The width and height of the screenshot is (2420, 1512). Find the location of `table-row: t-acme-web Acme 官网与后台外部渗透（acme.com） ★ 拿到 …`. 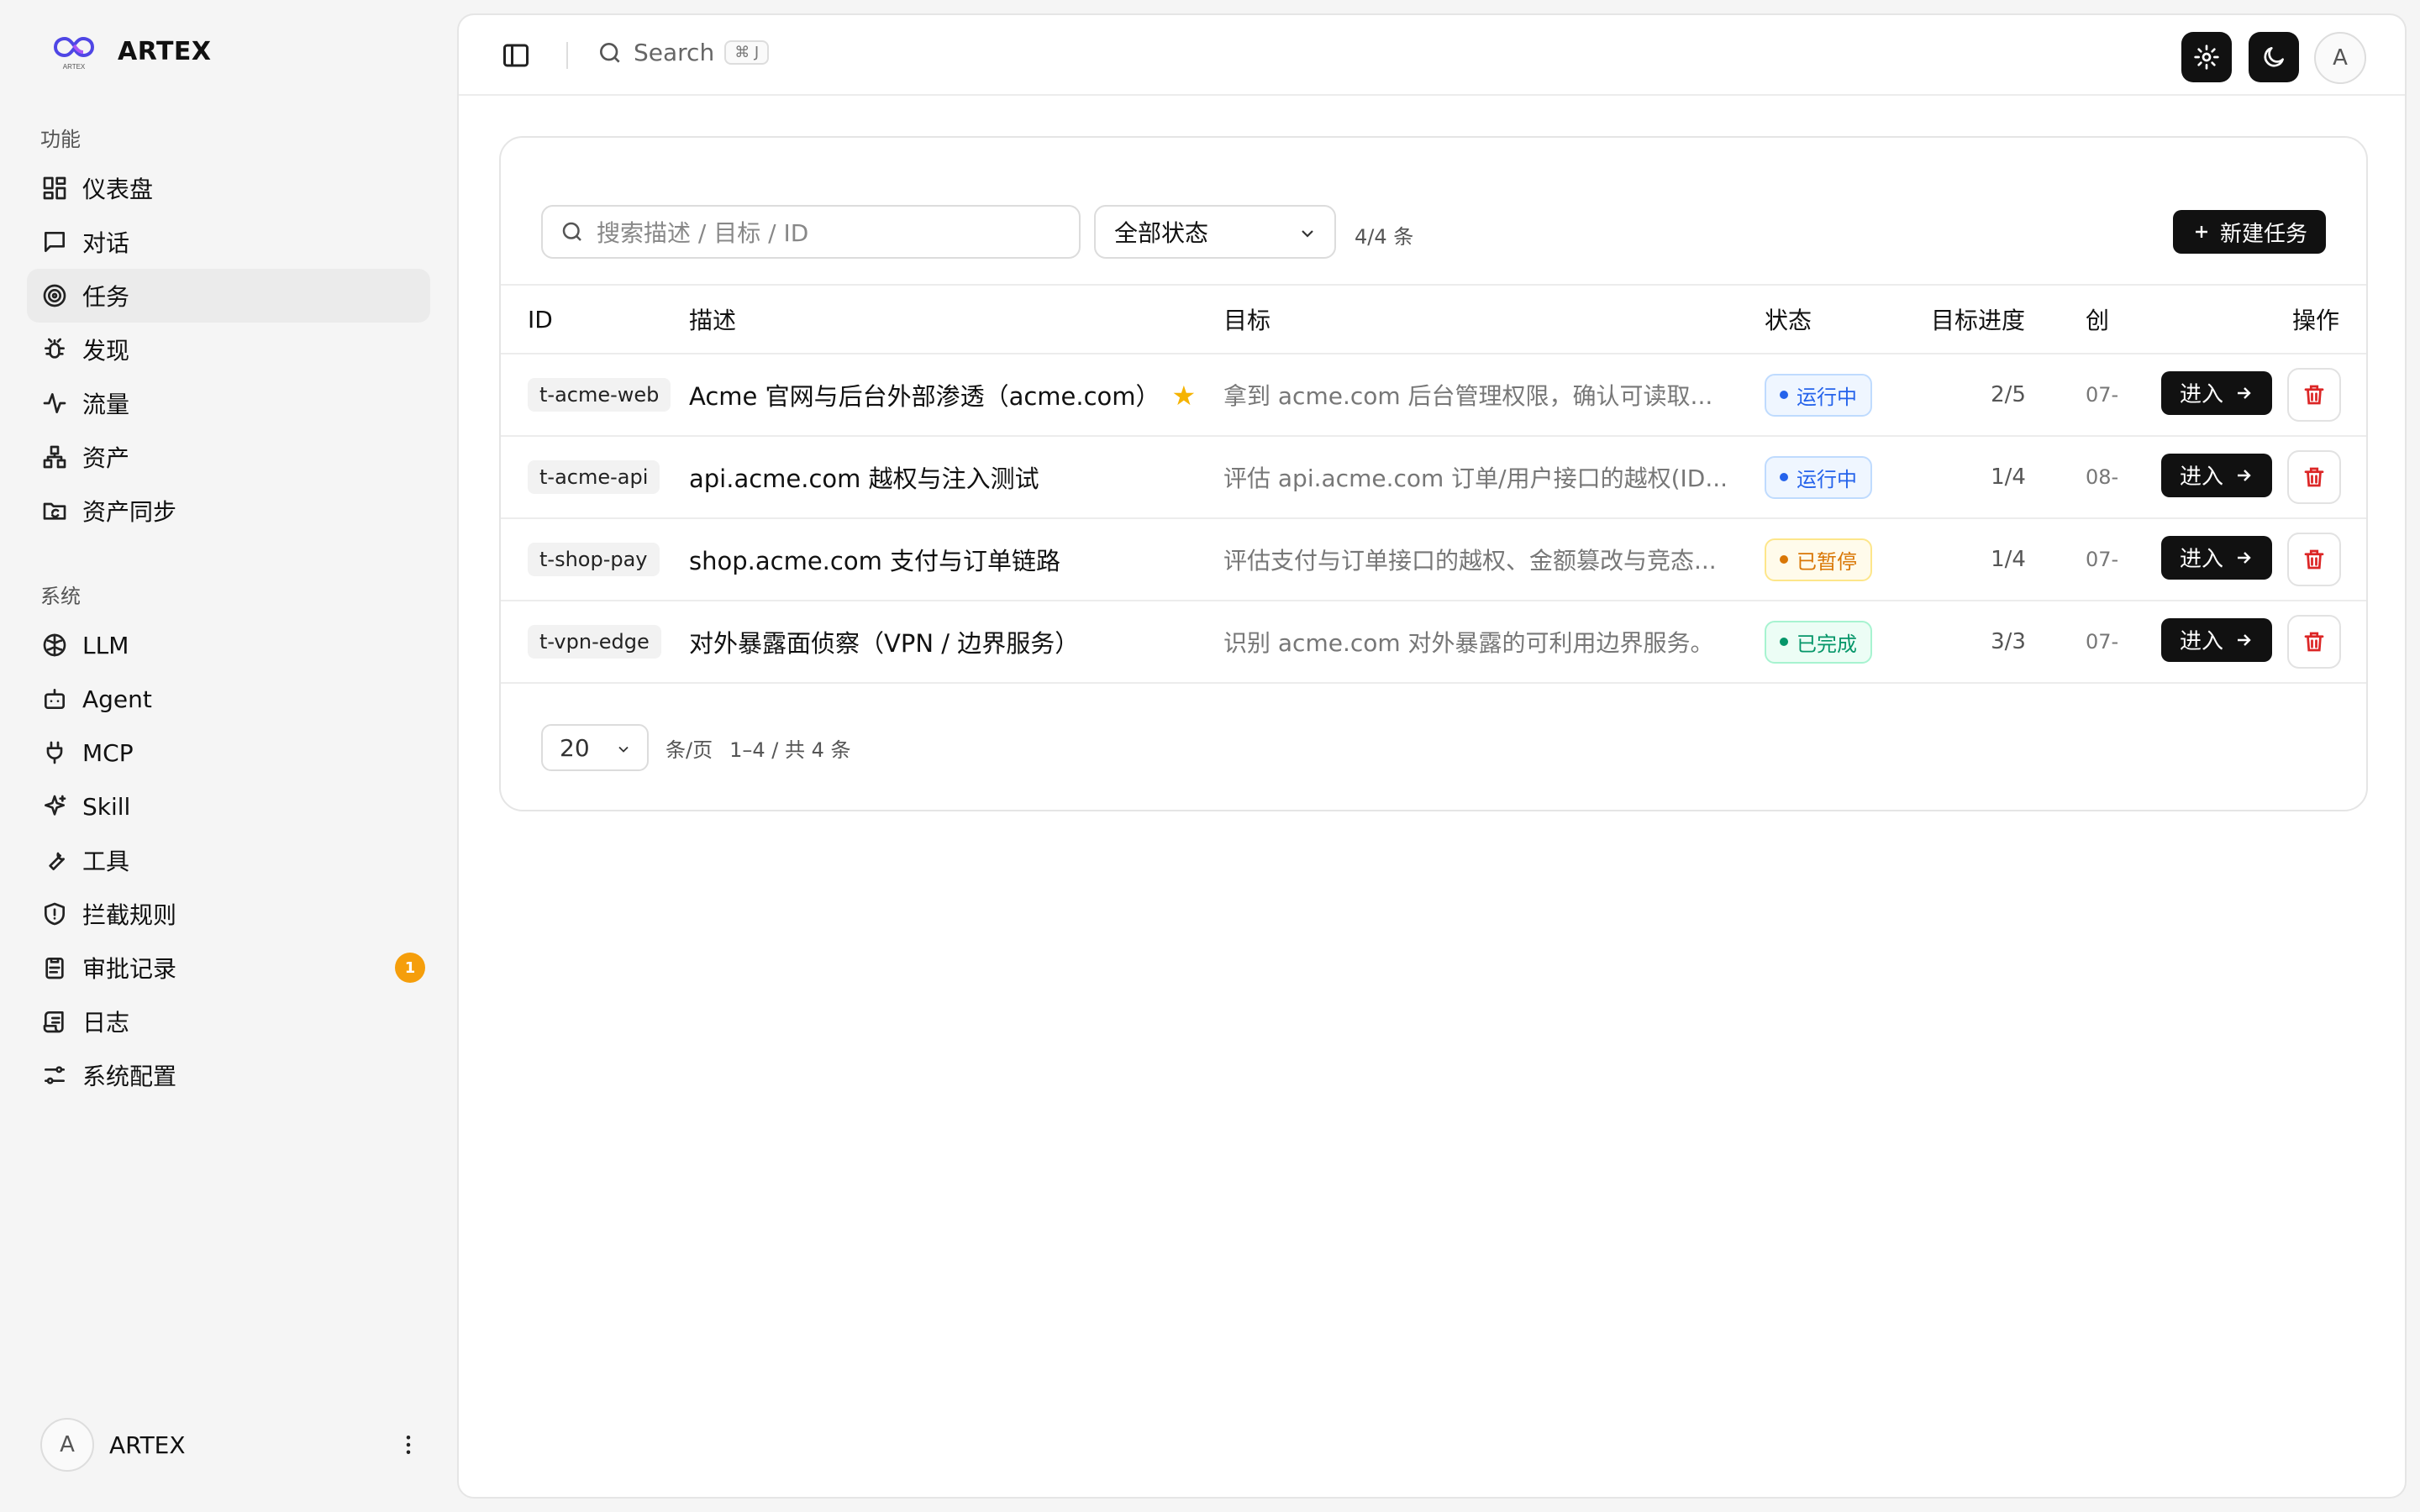

table-row: t-acme-web Acme 官网与后台外部渗透（acme.com） ★ 拿到 … is located at coordinates (1434, 395).